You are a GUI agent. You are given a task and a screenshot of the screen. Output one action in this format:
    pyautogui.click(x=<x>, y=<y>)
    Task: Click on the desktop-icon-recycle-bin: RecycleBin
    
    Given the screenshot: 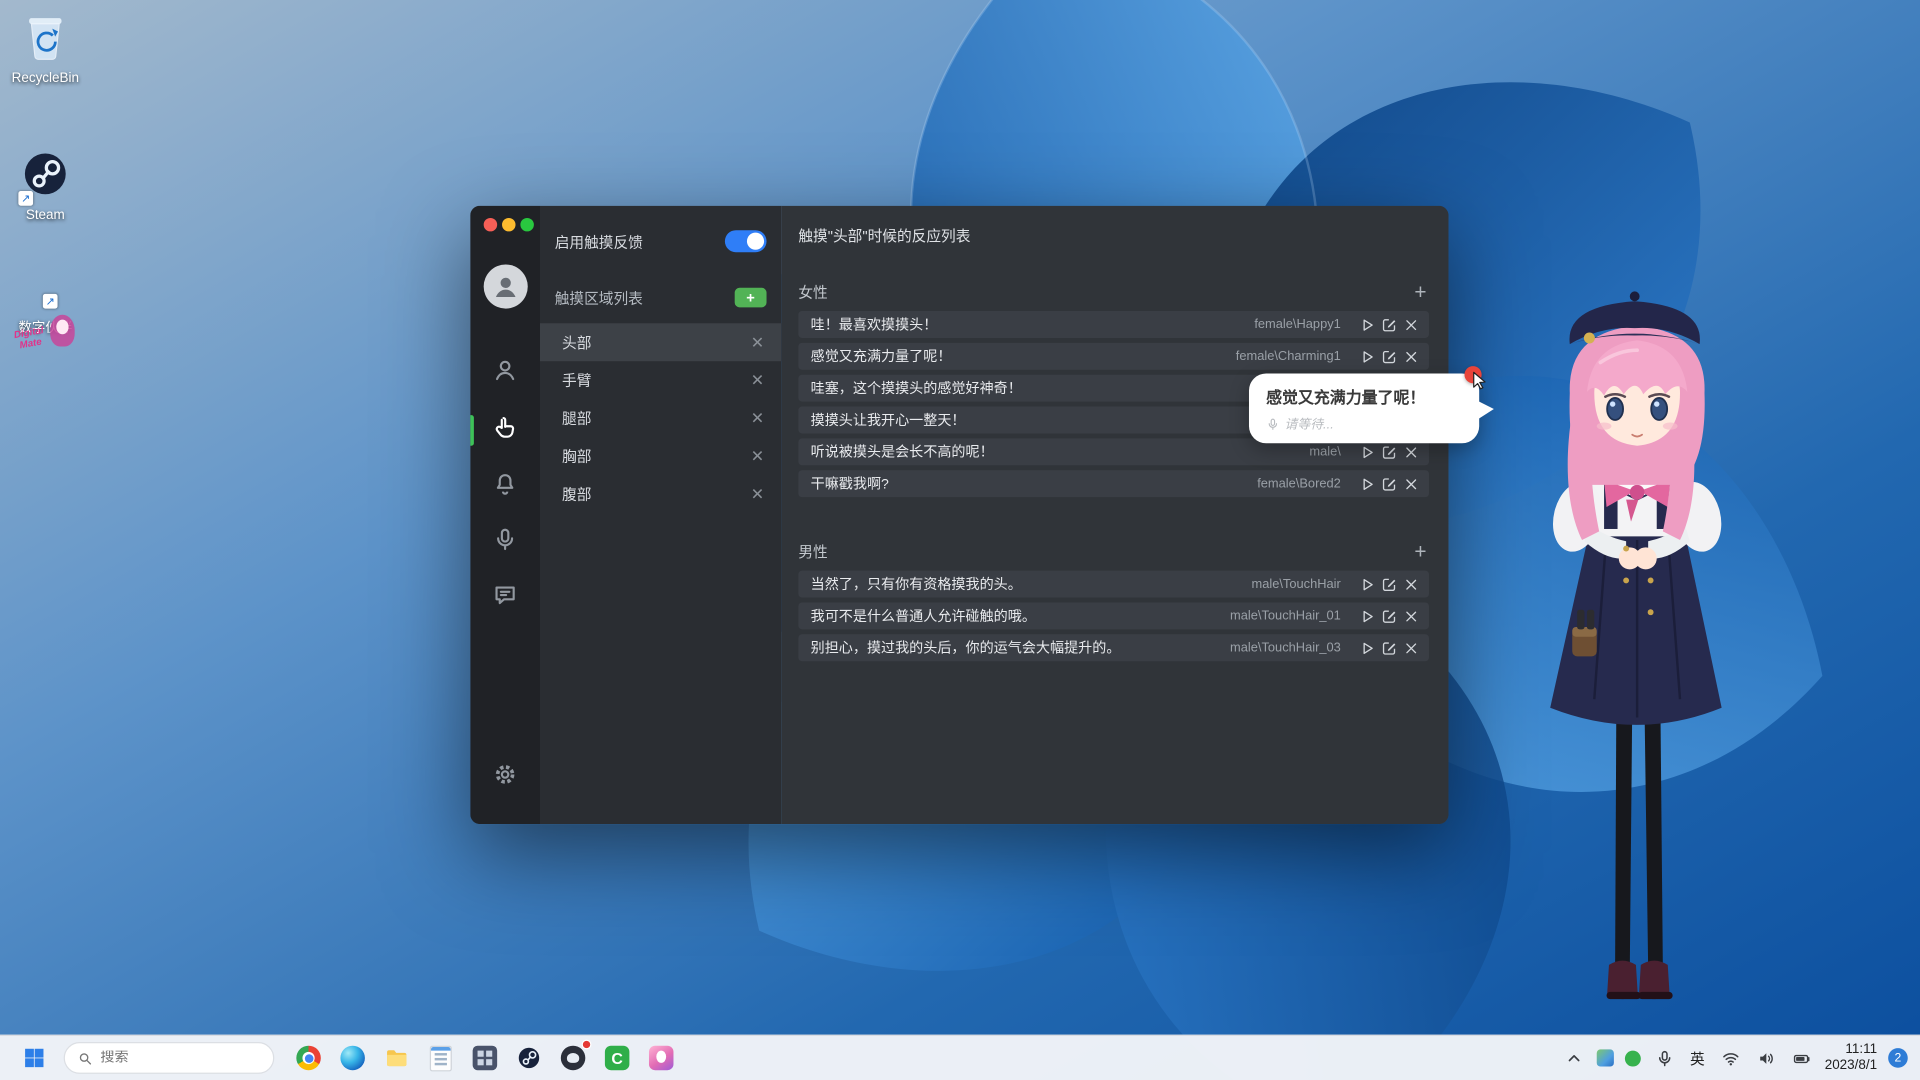 What is the action you would take?
    pyautogui.click(x=45, y=48)
    